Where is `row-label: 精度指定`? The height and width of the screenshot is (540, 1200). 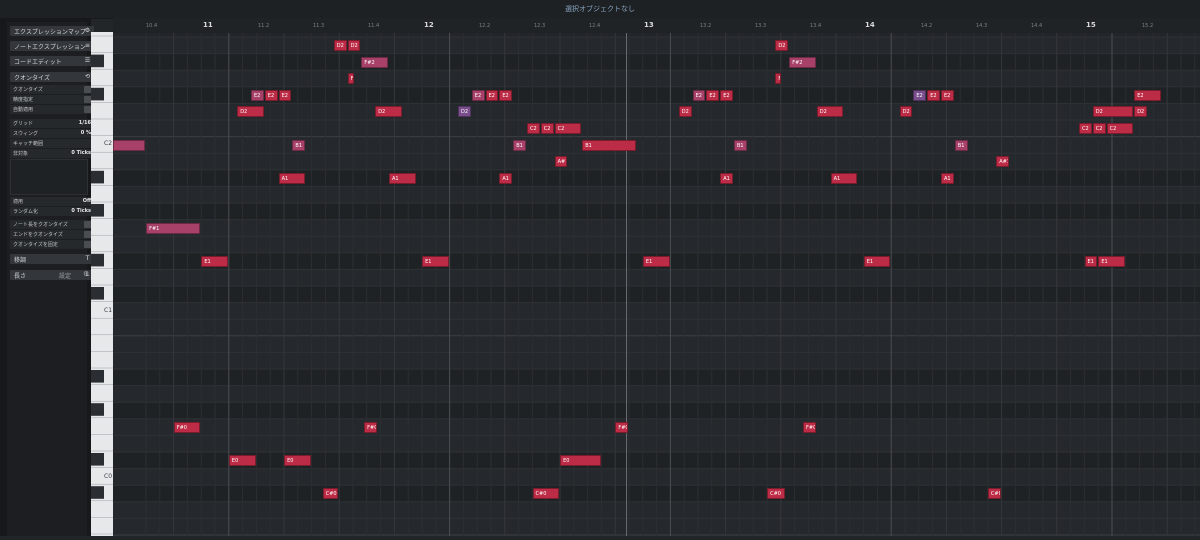
row-label: 精度指定 is located at coordinates (23, 100).